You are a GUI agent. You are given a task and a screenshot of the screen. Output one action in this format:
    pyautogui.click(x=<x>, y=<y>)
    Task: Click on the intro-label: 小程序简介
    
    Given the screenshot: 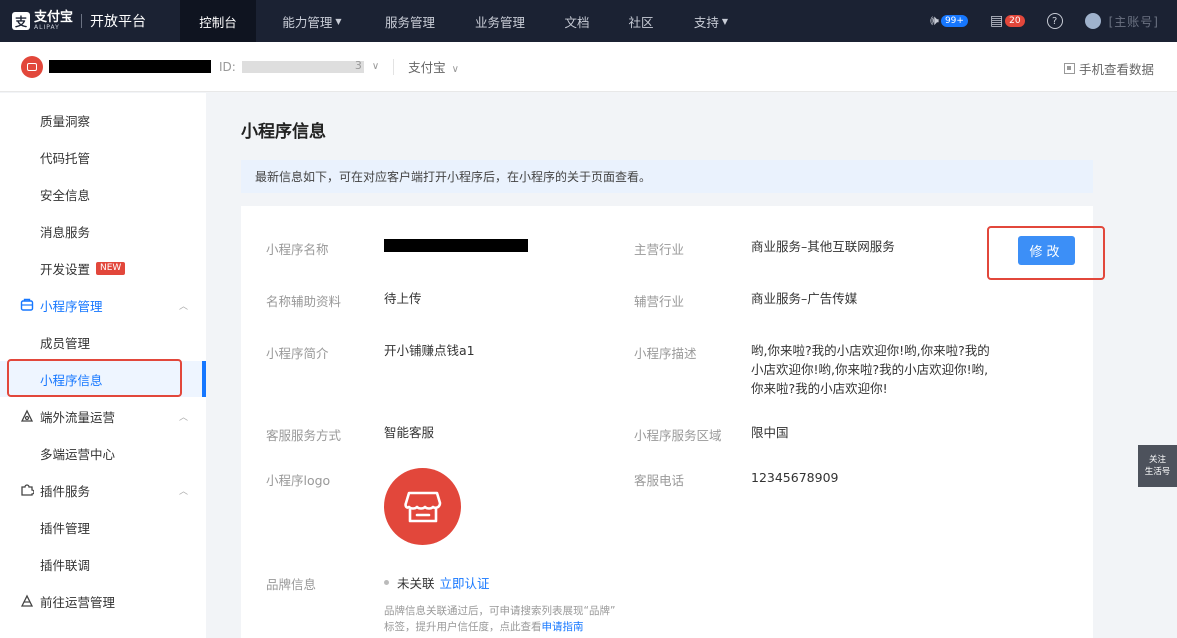 What is the action you would take?
    pyautogui.click(x=297, y=353)
    